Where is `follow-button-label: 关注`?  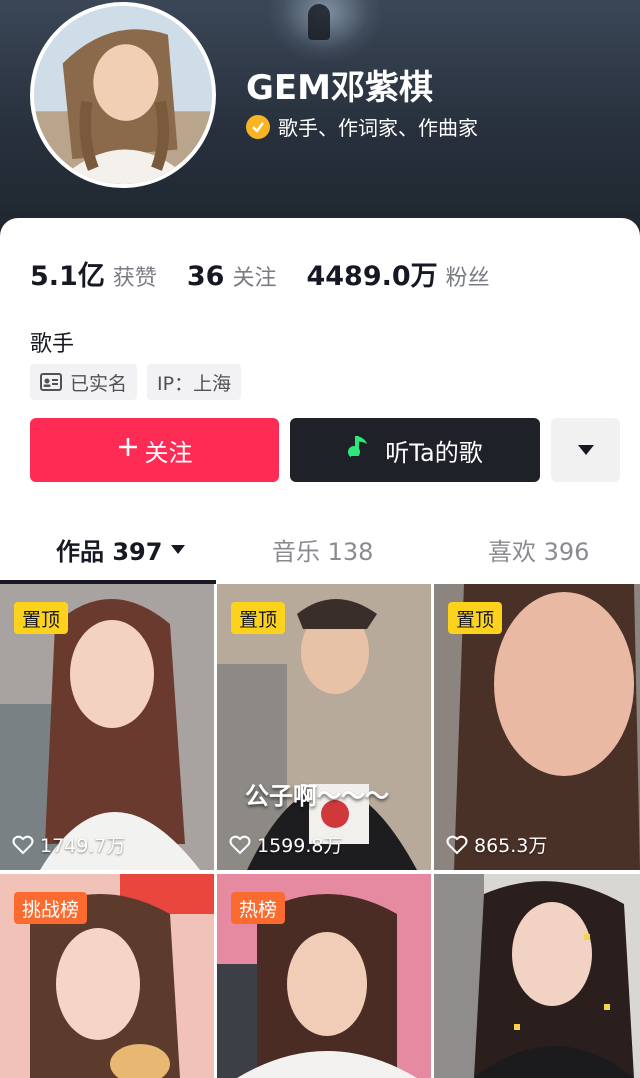
follow-button-label: 关注 is located at coordinates (168, 452).